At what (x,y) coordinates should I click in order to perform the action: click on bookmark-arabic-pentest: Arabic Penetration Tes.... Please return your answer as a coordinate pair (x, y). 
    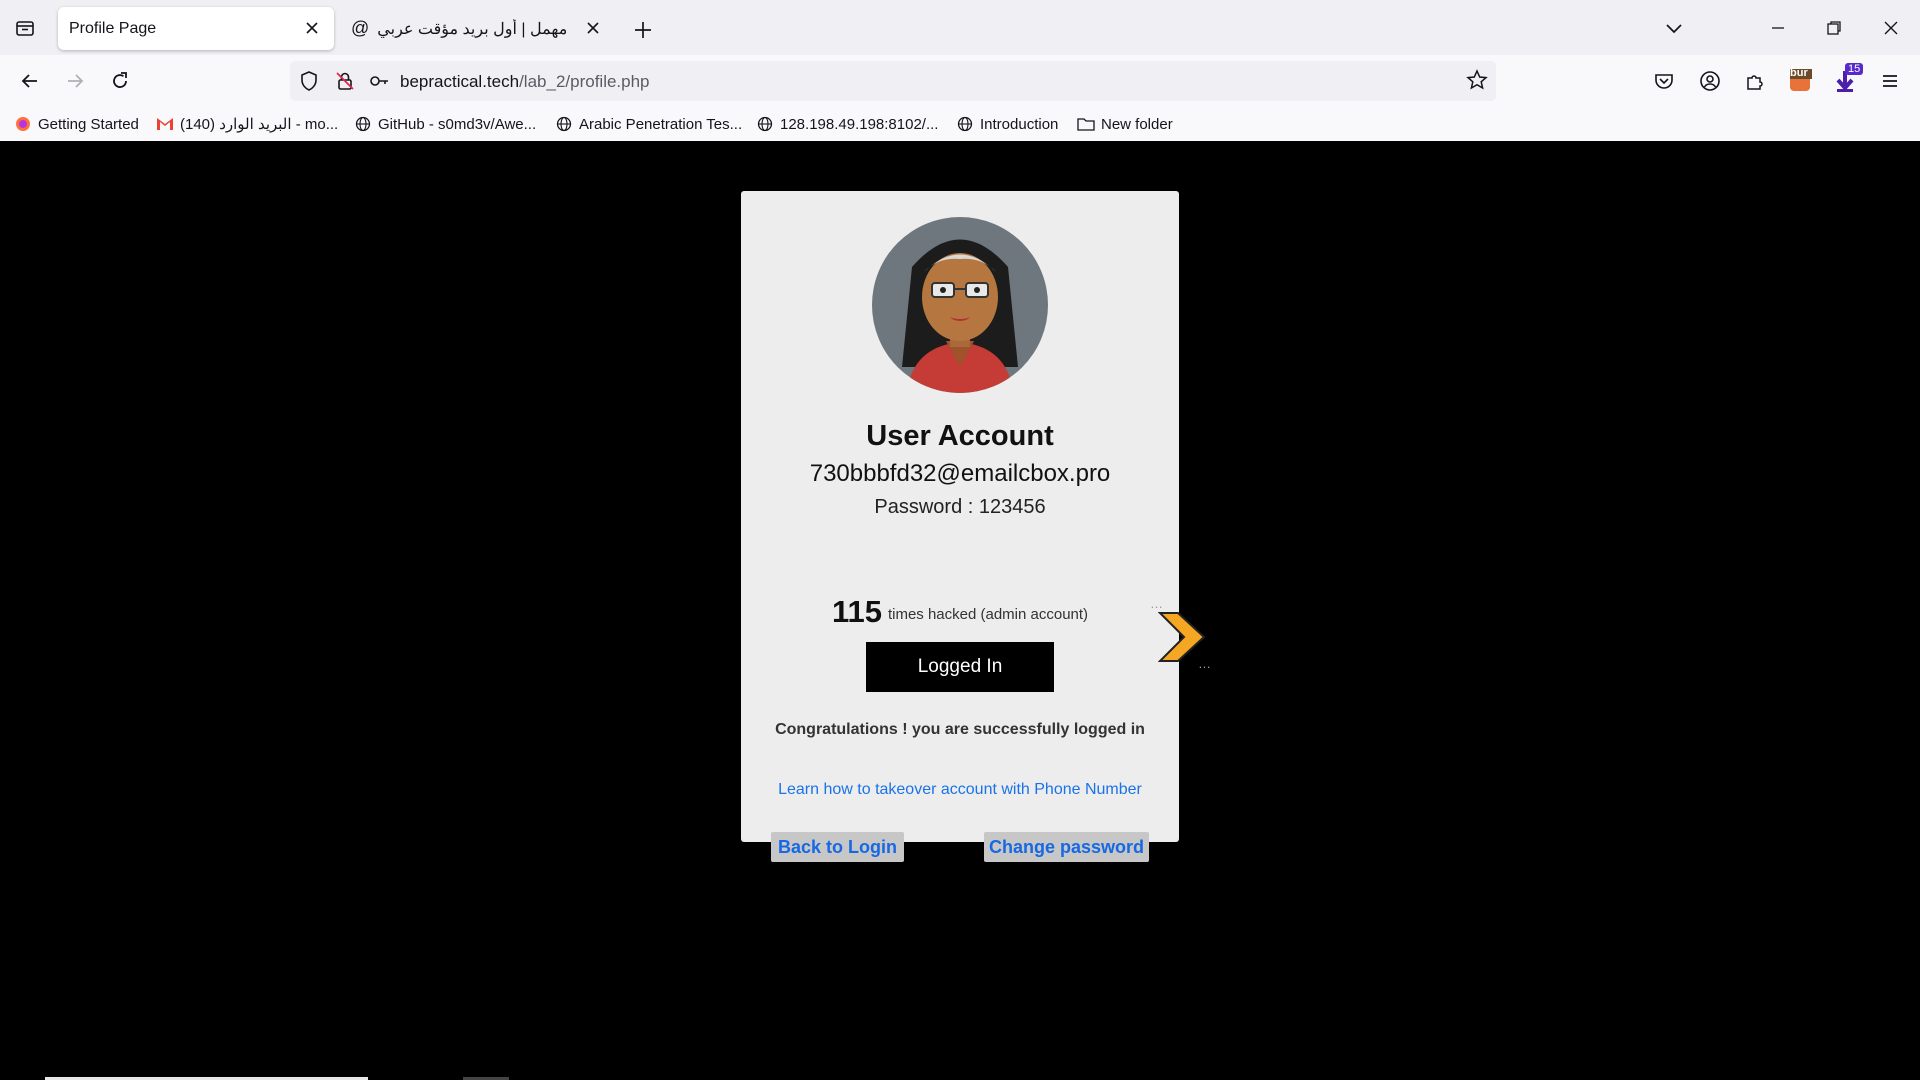
    Looking at the image, I should click on (648, 124).